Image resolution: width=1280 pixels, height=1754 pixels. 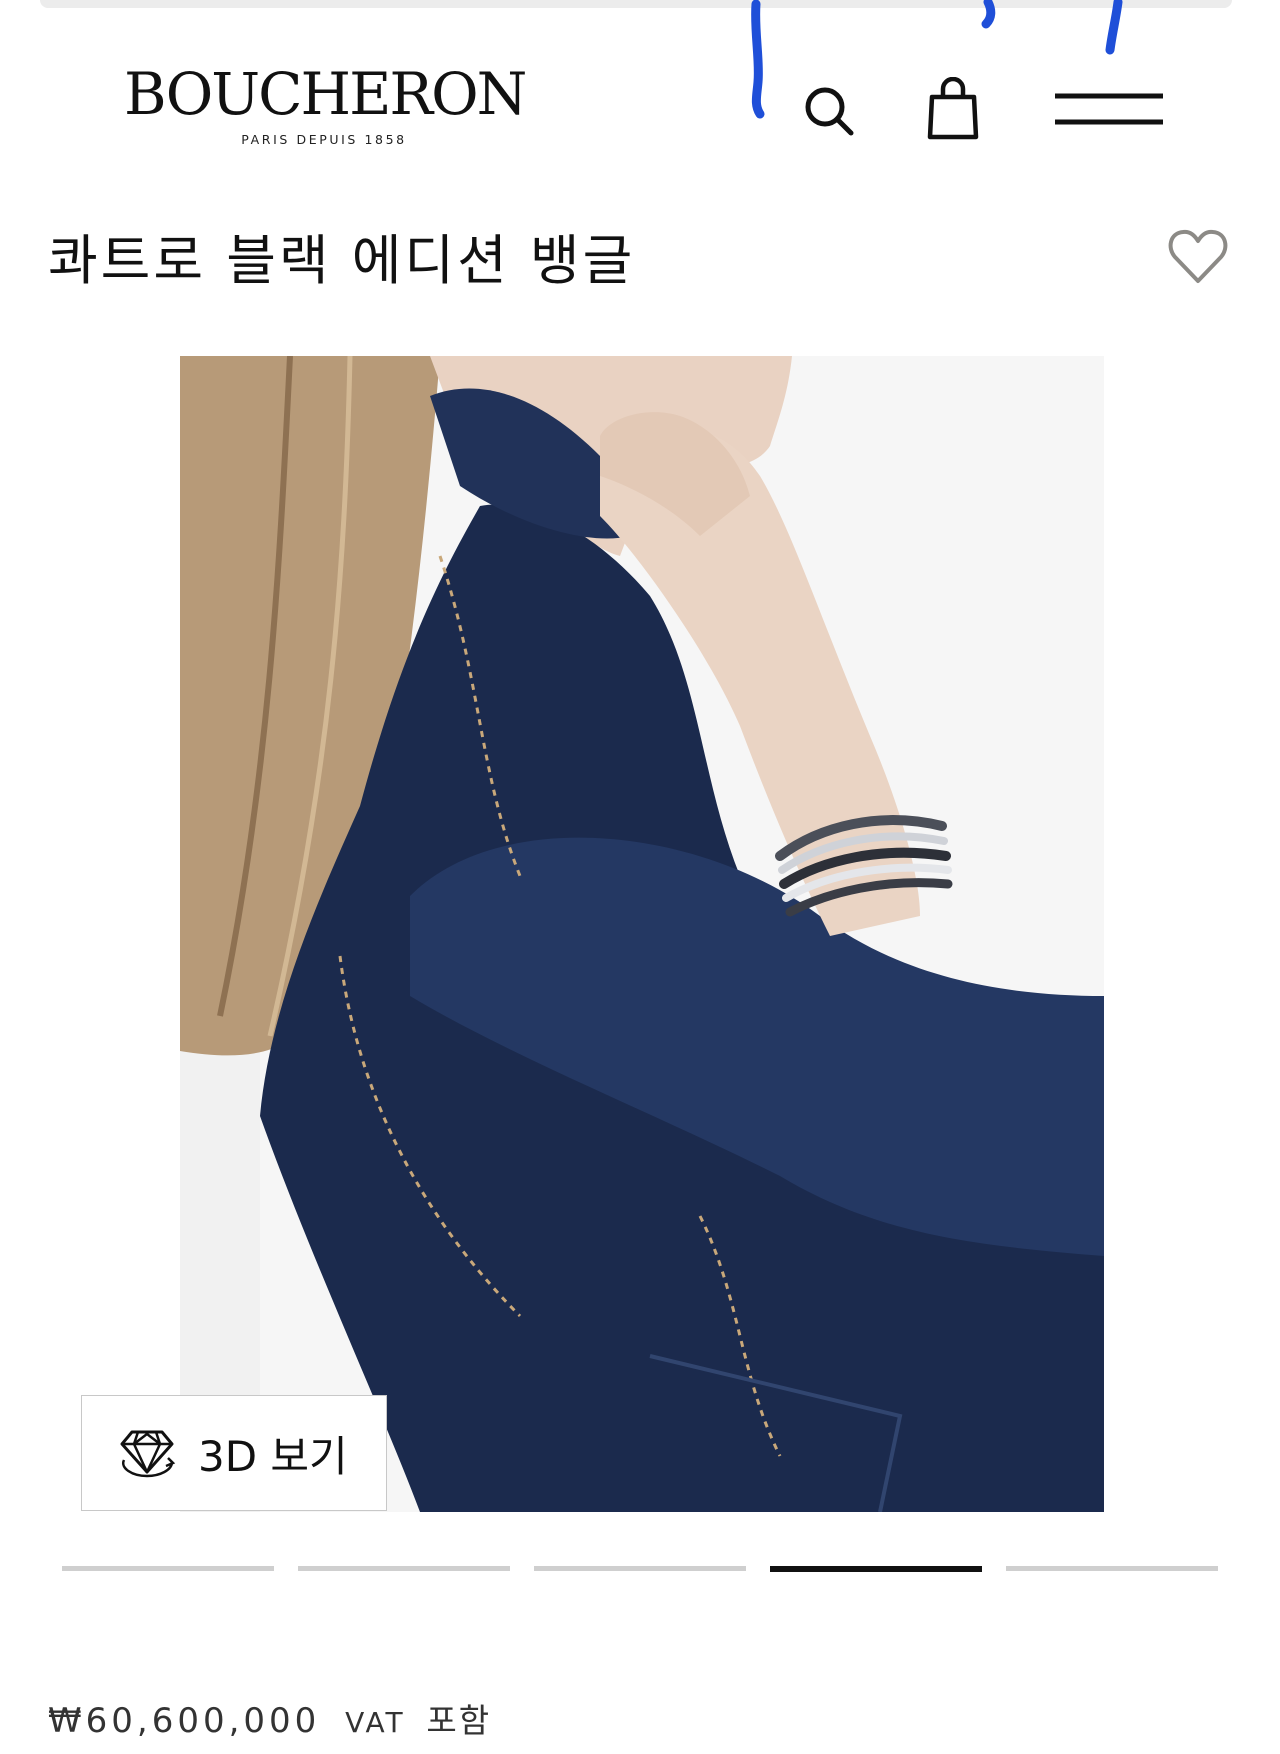 I want to click on menu-icon, so click(x=1109, y=109).